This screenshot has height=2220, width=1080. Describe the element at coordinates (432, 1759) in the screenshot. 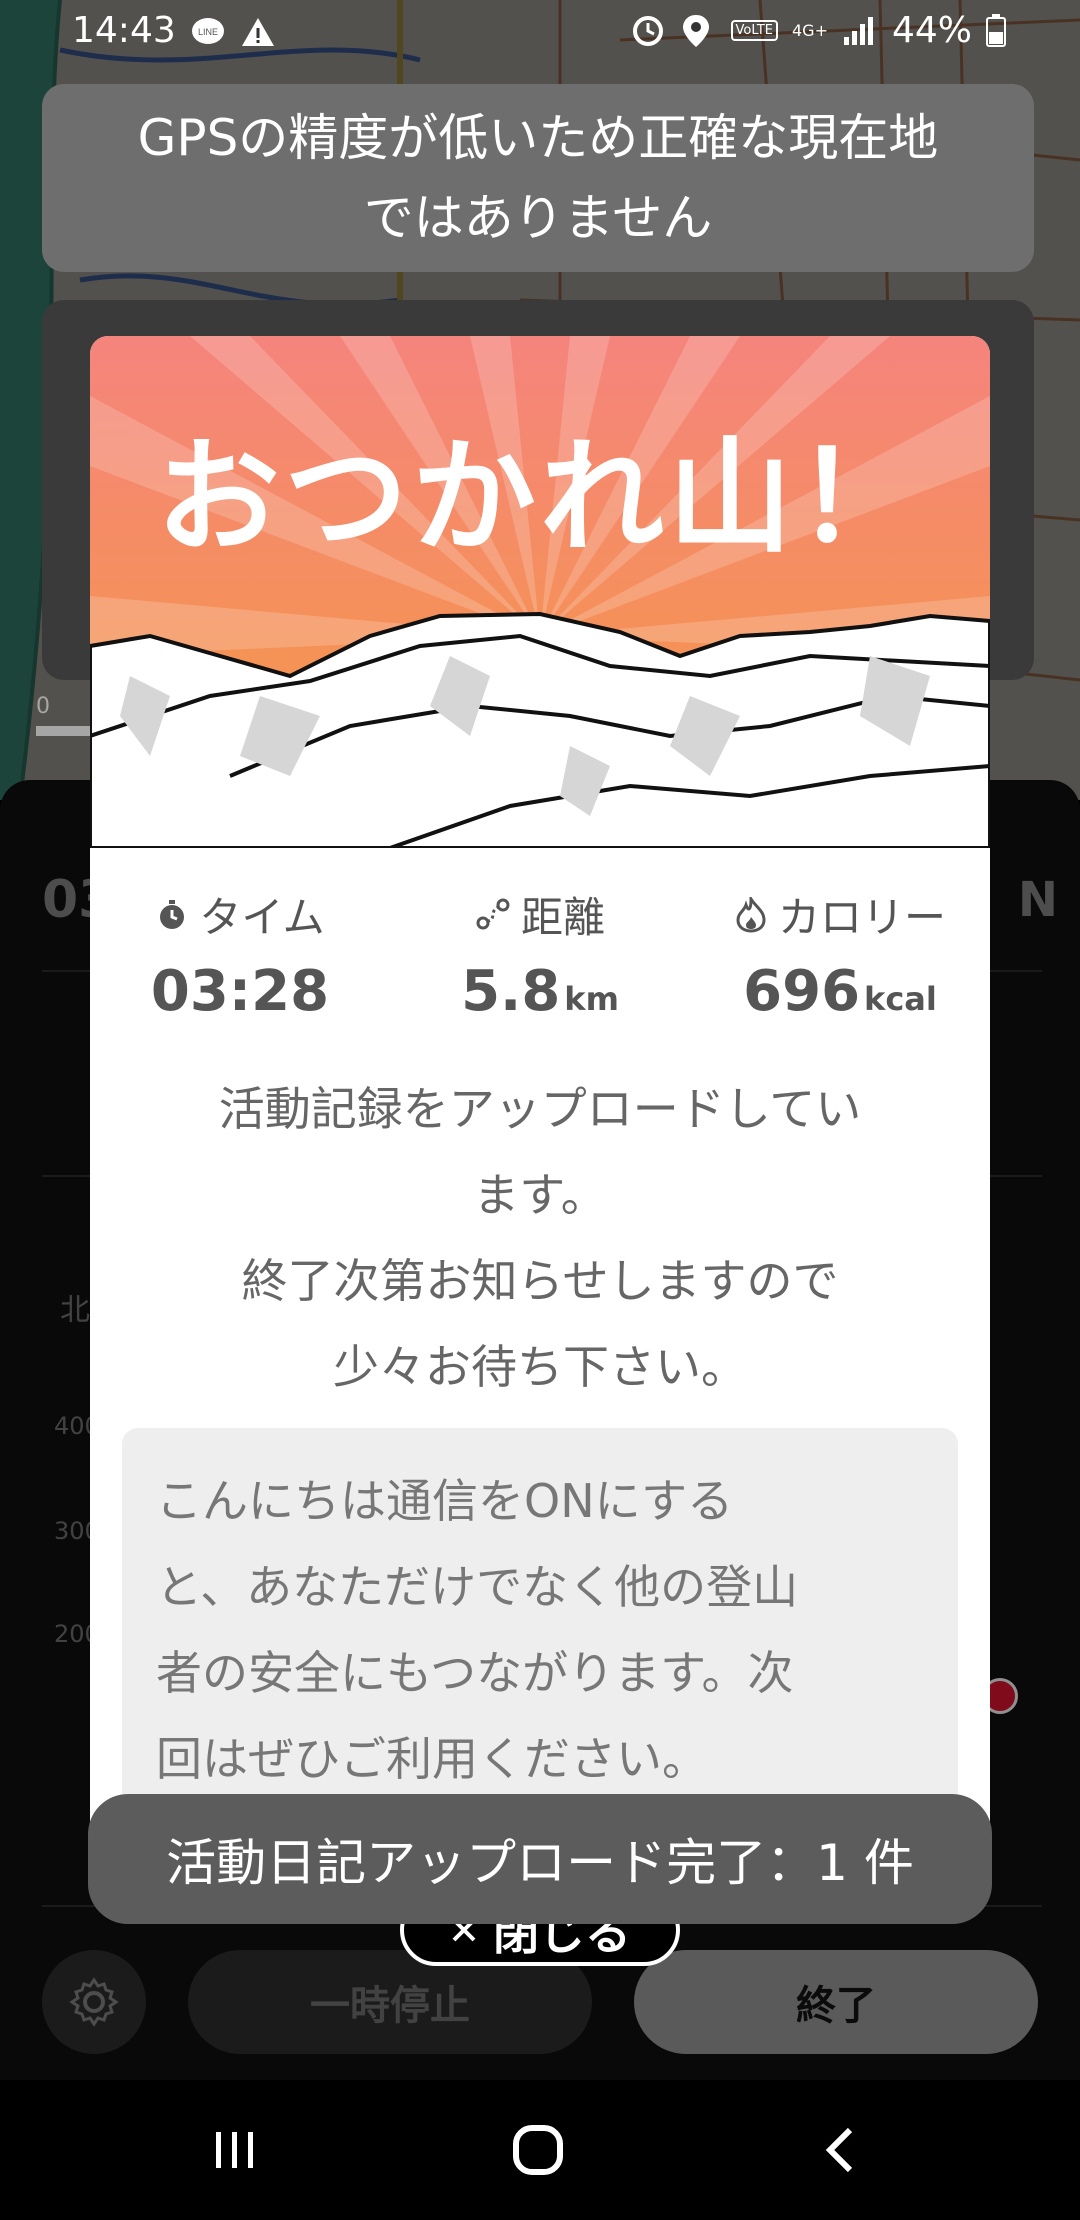

I see `info-message-line: 回はぜひご利用ください。` at that location.